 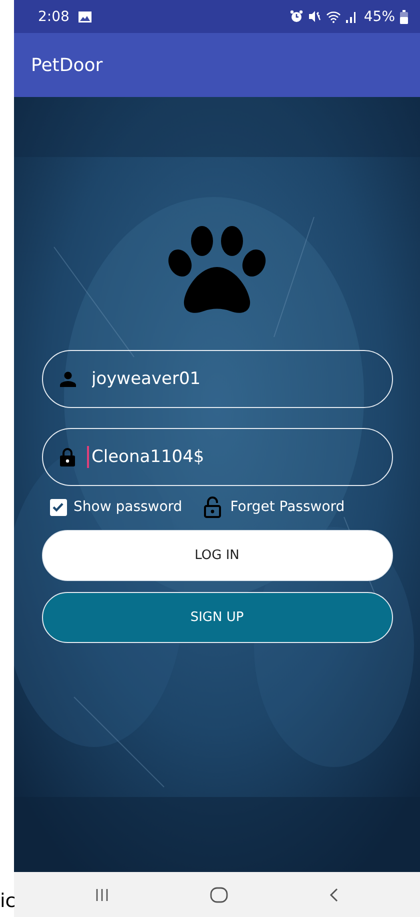 What do you see at coordinates (287, 507) in the screenshot?
I see `forget-password-link: Forget Password` at bounding box center [287, 507].